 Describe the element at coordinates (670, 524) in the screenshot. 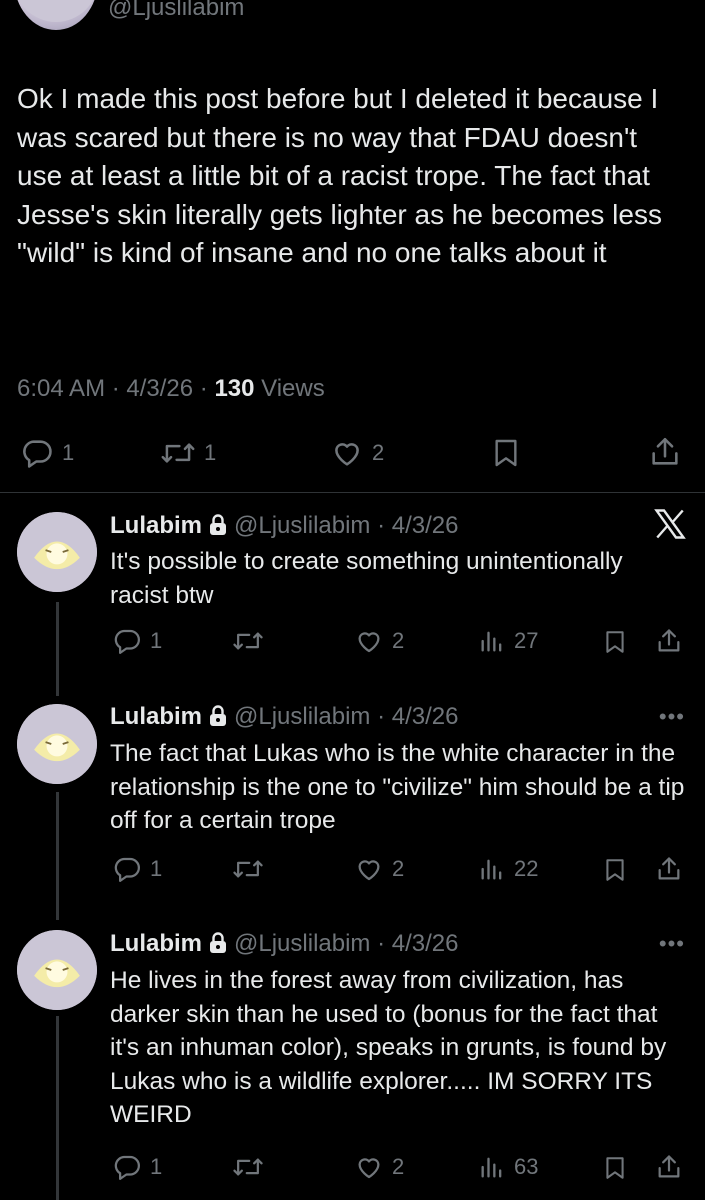

I see `x-logo-icon` at that location.